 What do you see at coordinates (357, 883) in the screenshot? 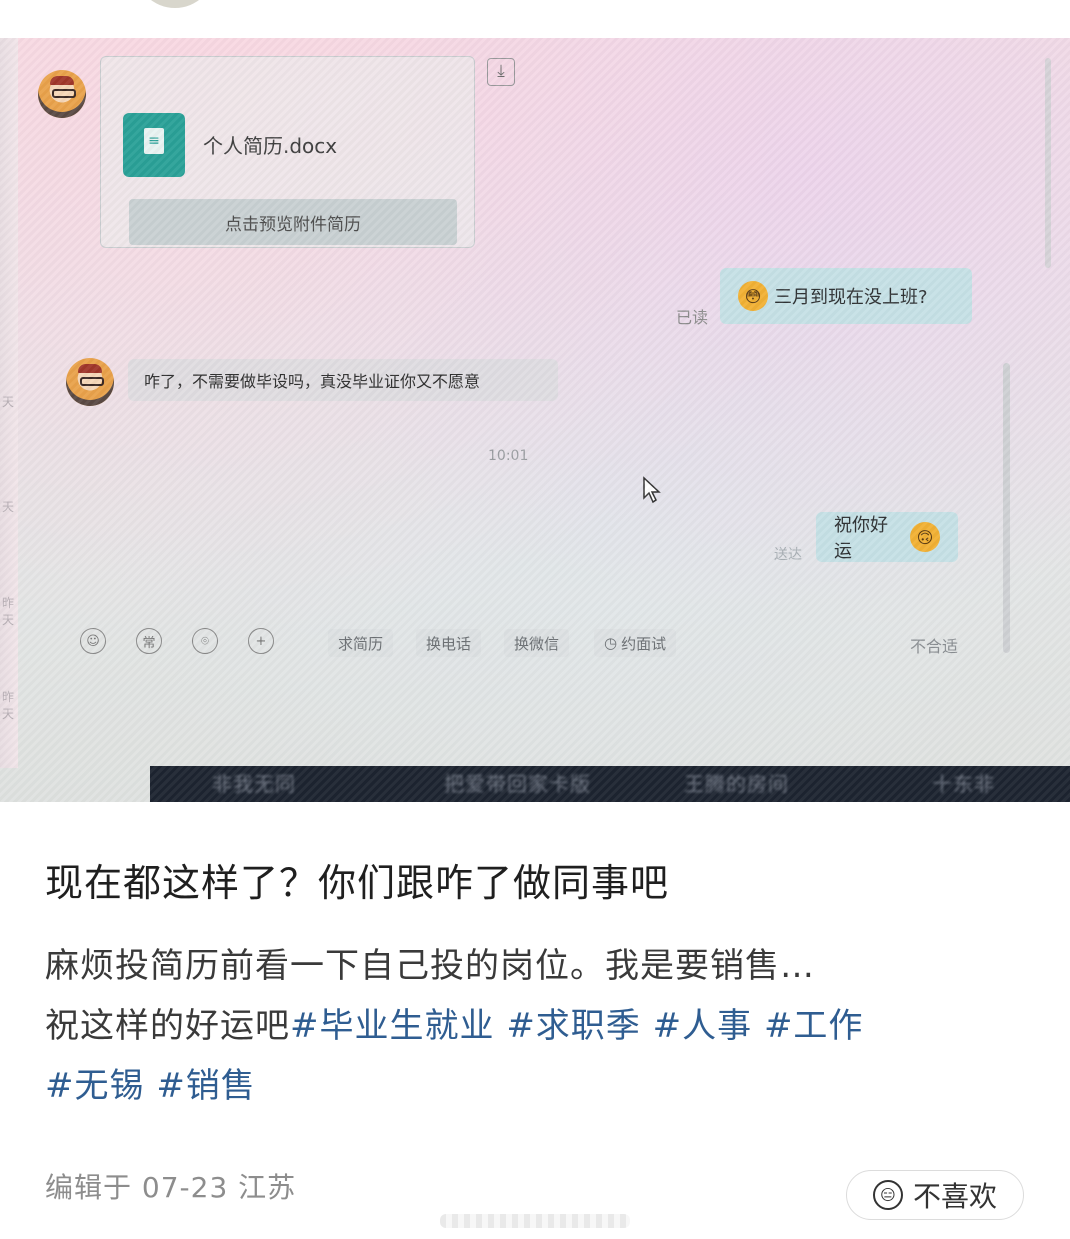
I see `post-title: 现在都这样了？你们跟咋了做同事吧` at bounding box center [357, 883].